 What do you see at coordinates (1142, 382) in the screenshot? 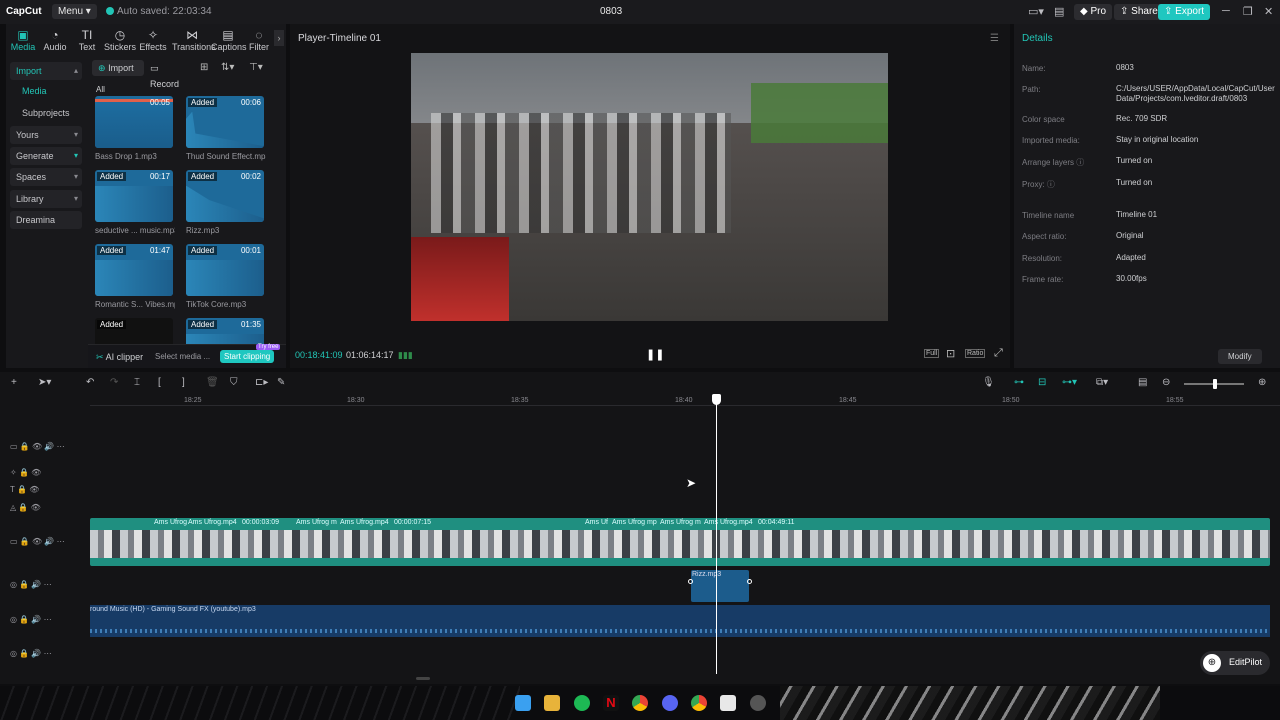
I see `caption-icon: ▤` at bounding box center [1142, 382].